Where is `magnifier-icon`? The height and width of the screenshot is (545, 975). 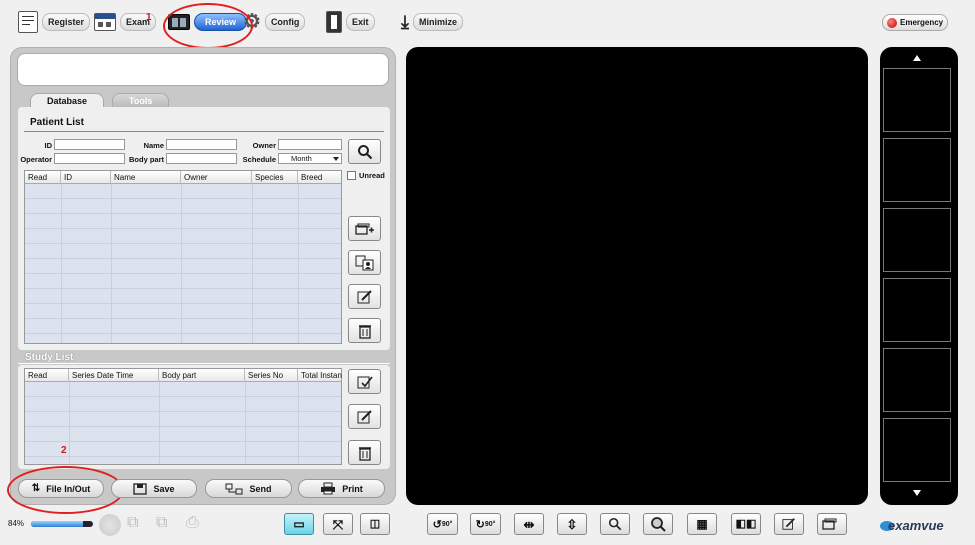
magnifier-icon is located at coordinates (658, 524).